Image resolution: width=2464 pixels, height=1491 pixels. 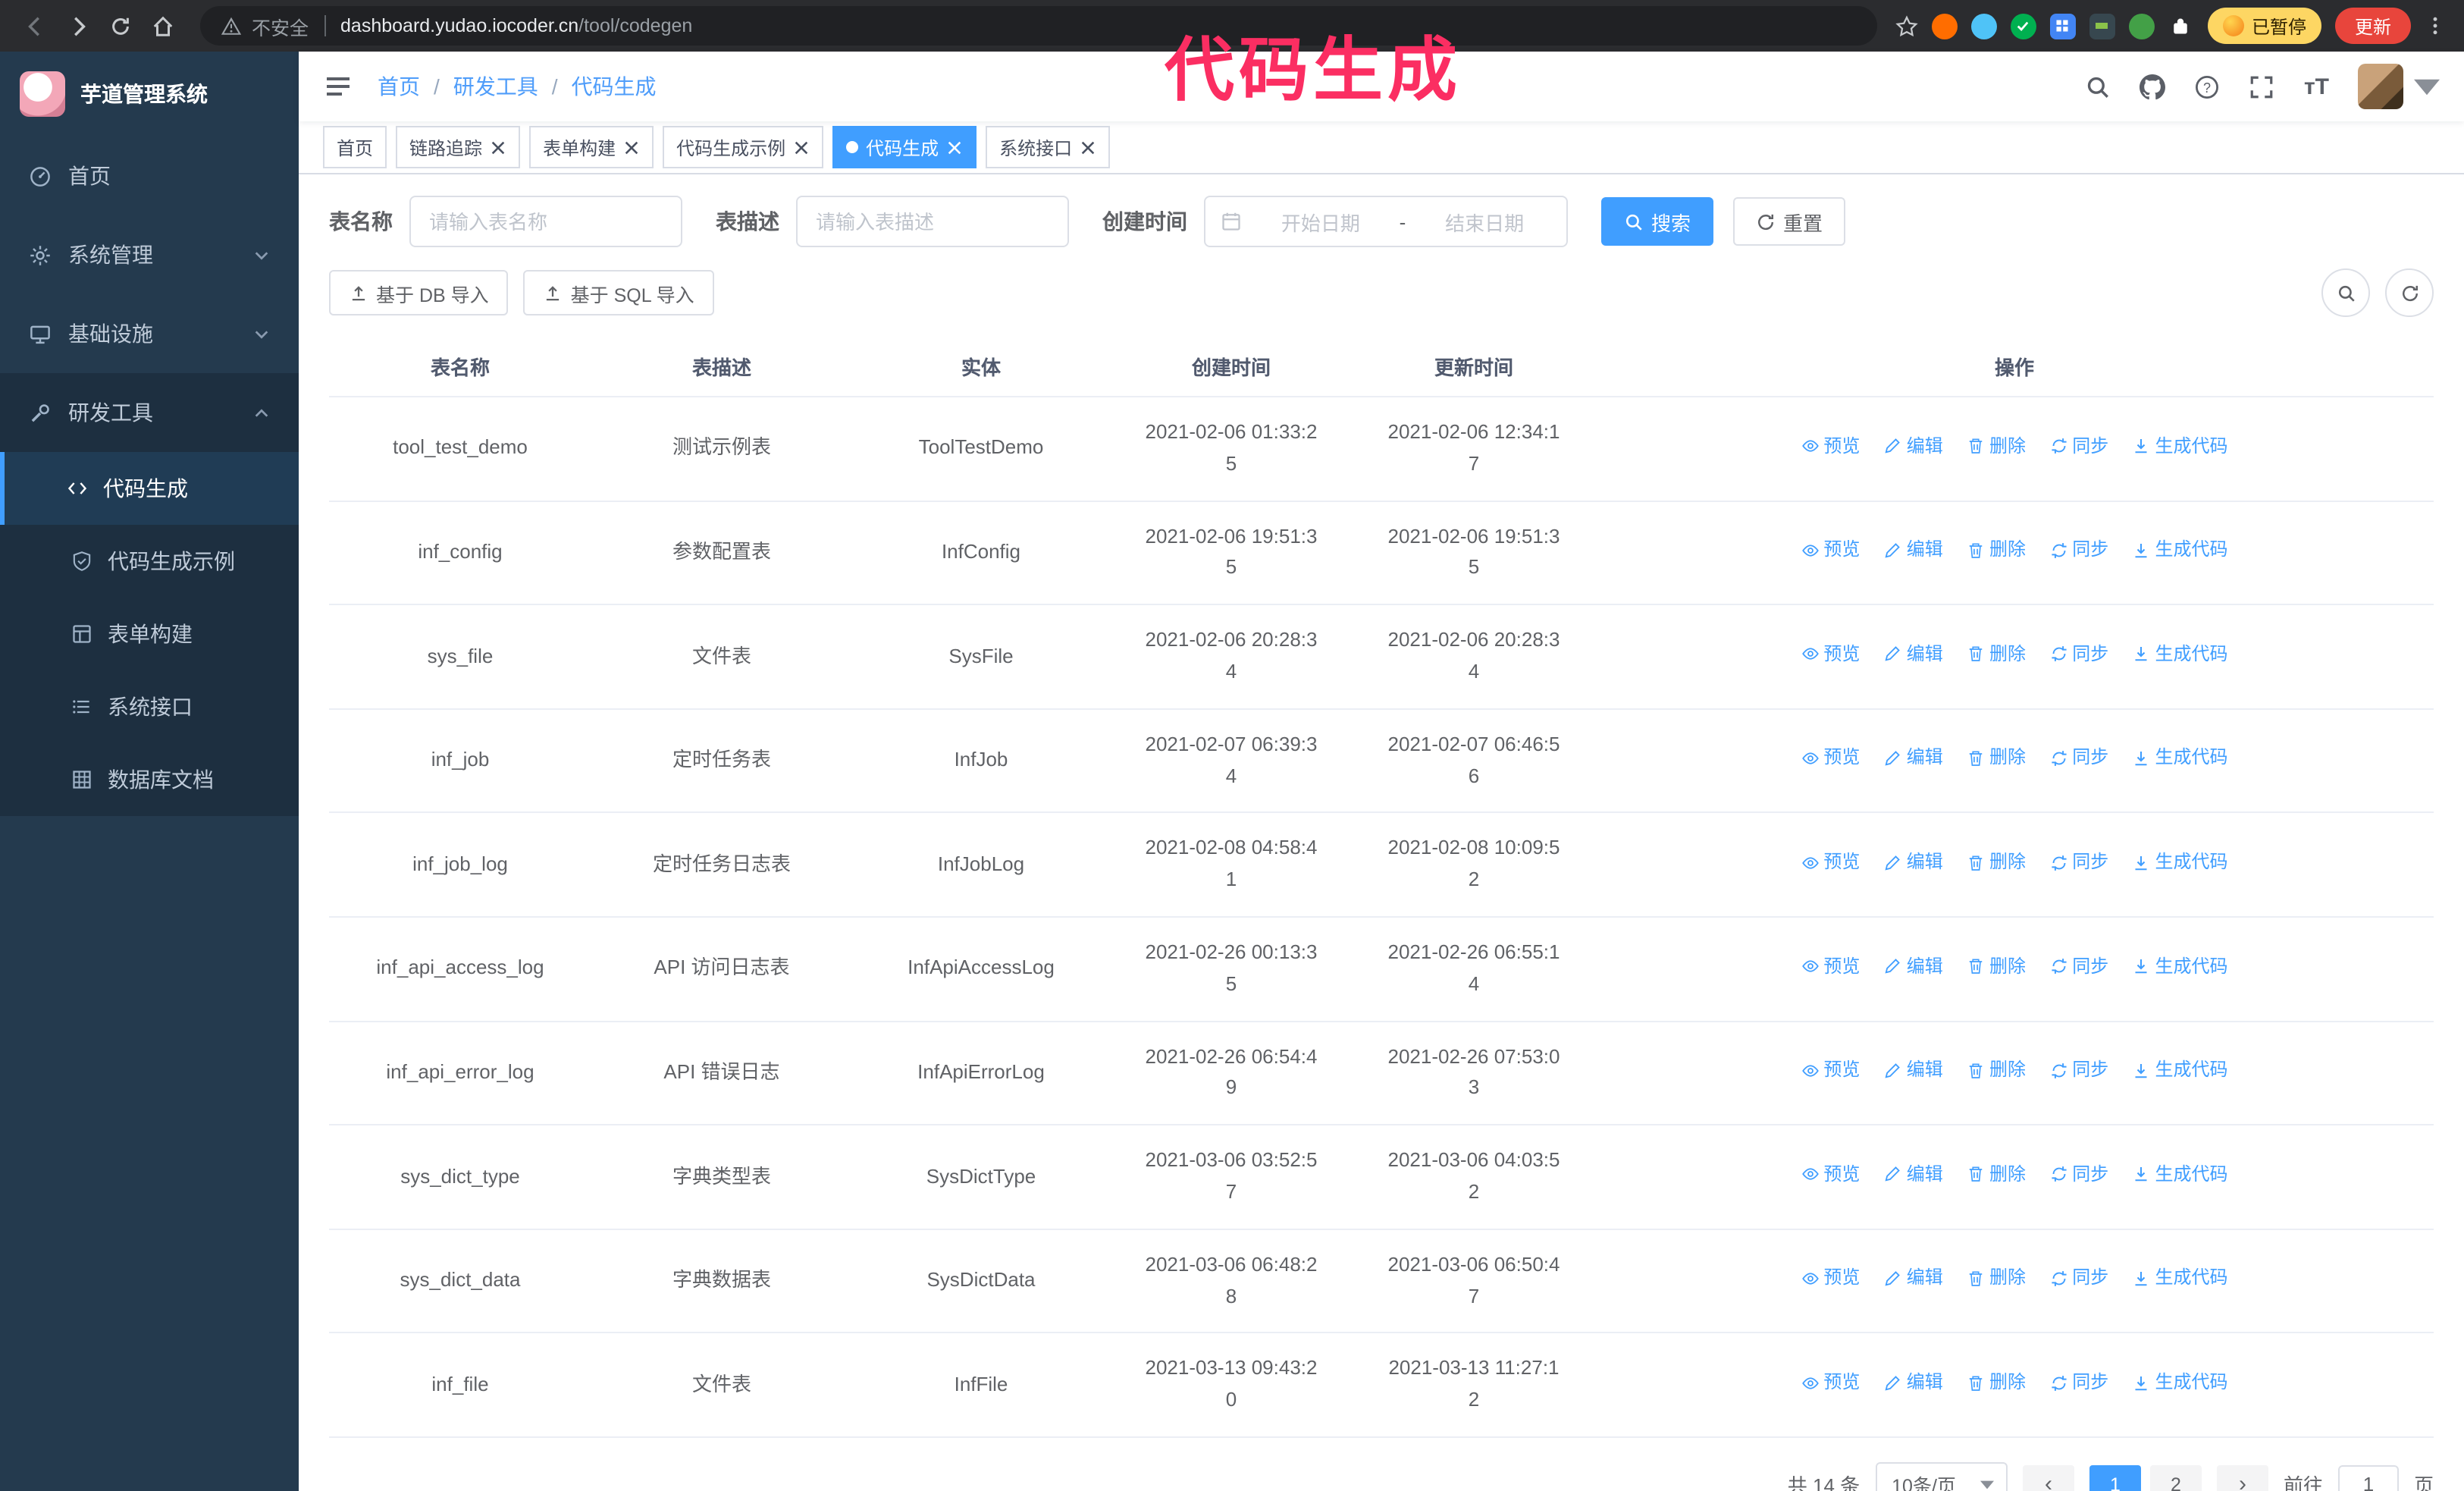 What do you see at coordinates (150, 488) in the screenshot?
I see `sidebar-subitem: 代码生成` at bounding box center [150, 488].